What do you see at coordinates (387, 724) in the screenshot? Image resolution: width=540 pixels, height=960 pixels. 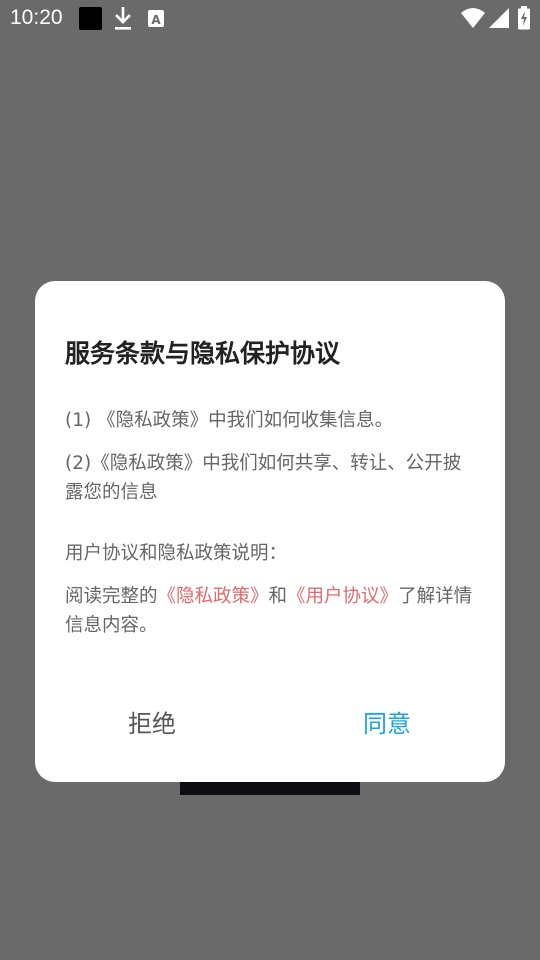 I see `agree-button: 同意` at bounding box center [387, 724].